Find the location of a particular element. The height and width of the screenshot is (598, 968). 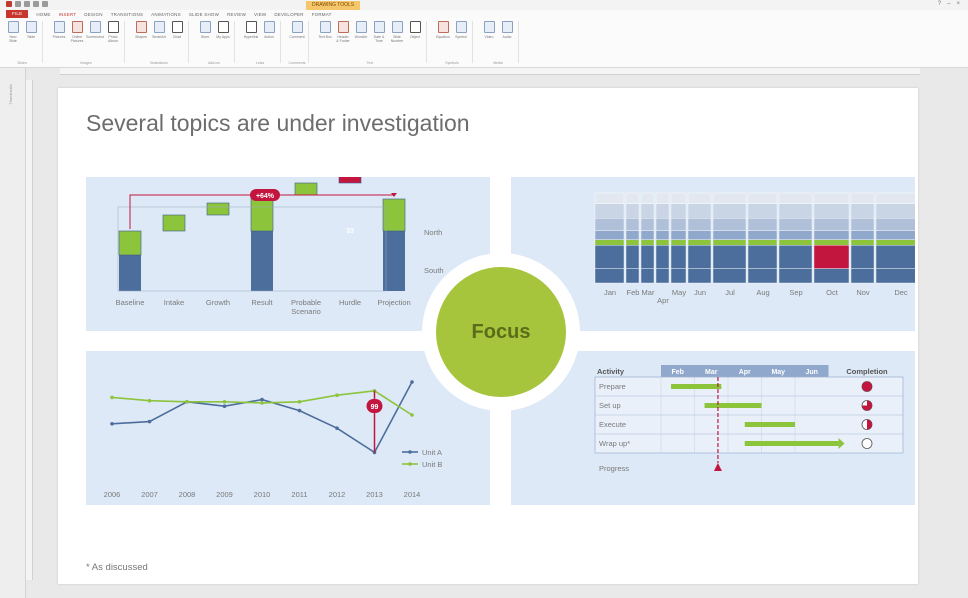

month-column-jan is located at coordinates (609, 238).